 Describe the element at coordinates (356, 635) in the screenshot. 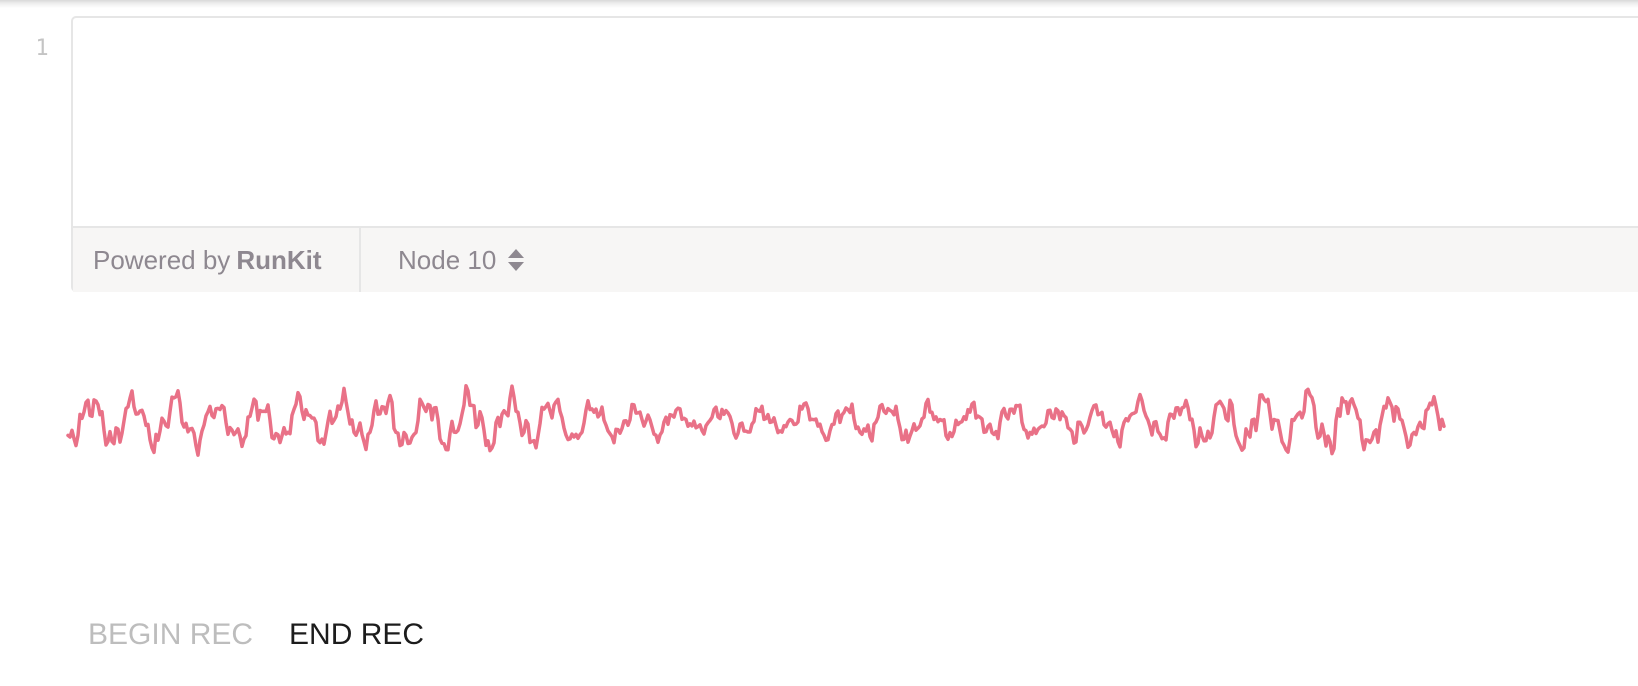

I see `end-rec-button: END REC` at that location.